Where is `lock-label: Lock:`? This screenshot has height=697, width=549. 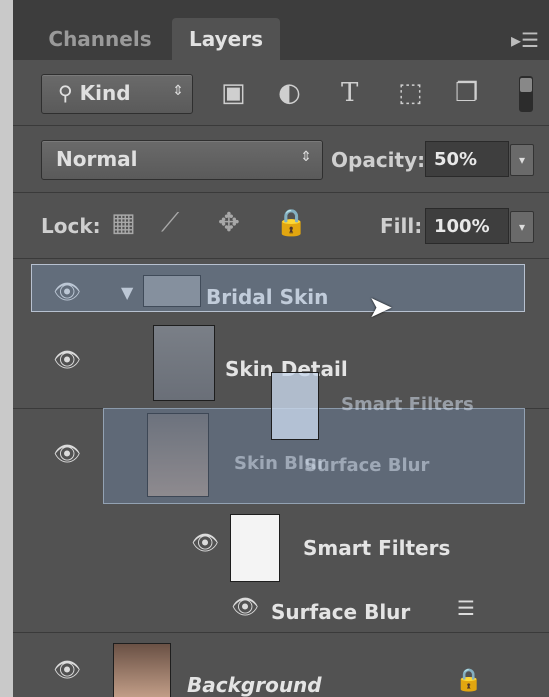
lock-label: Lock: is located at coordinates (71, 226).